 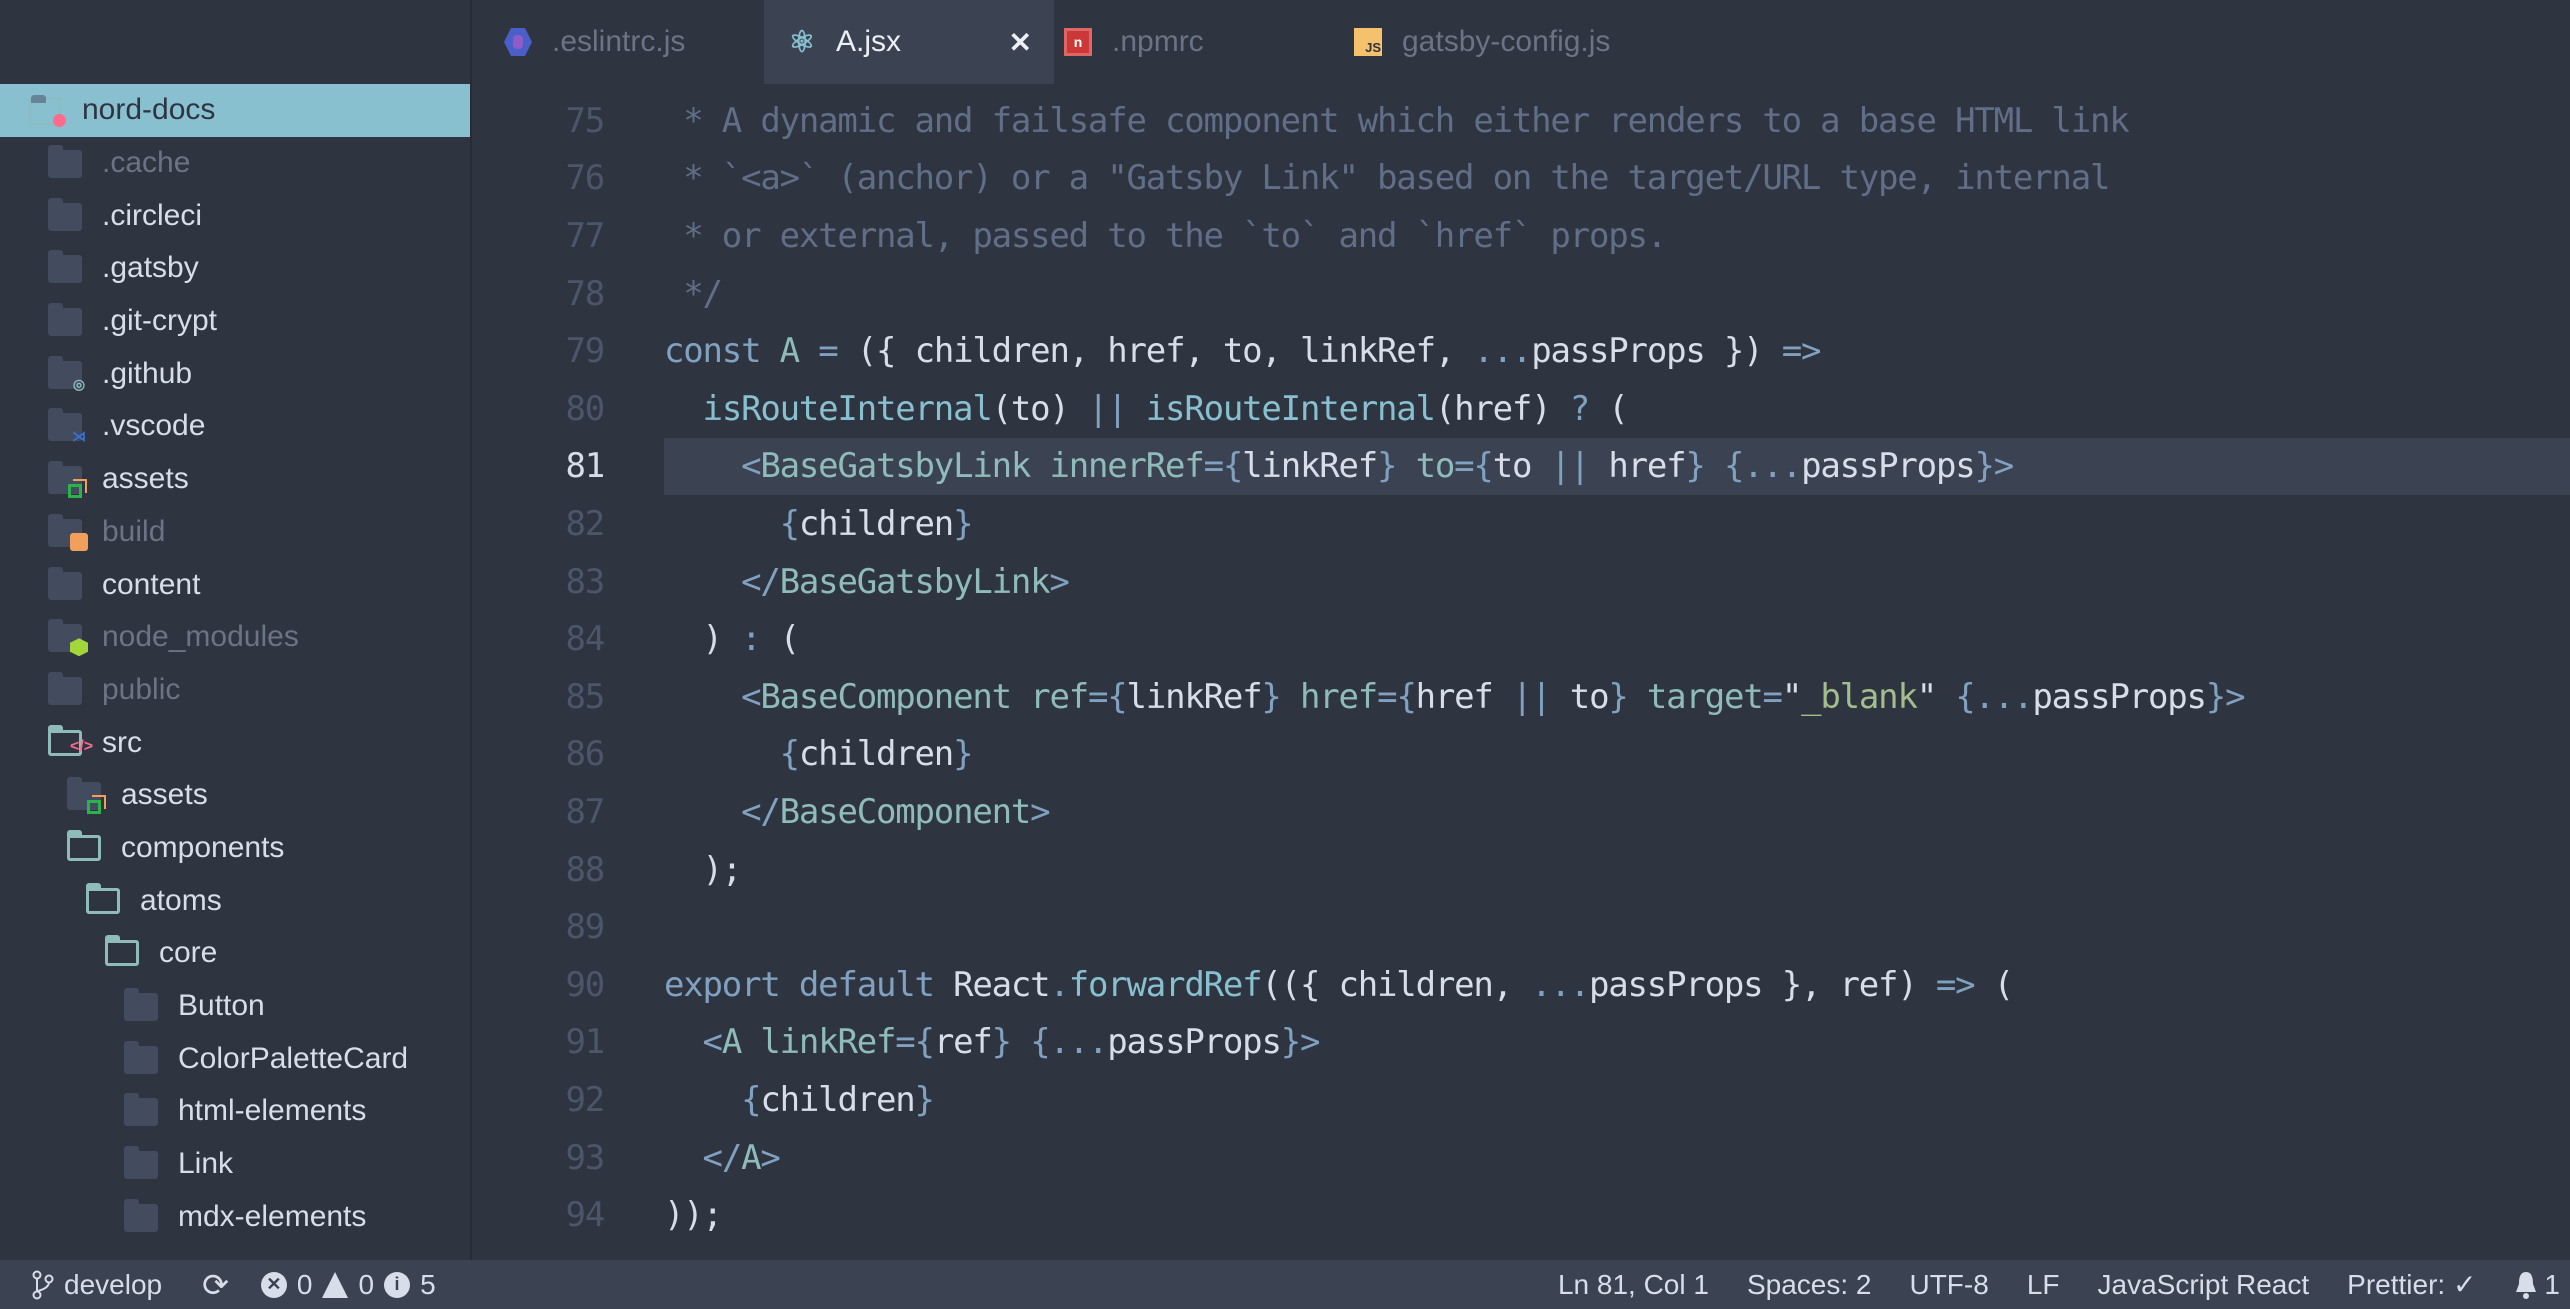 What do you see at coordinates (235, 1006) in the screenshot?
I see `tree-item: Button` at bounding box center [235, 1006].